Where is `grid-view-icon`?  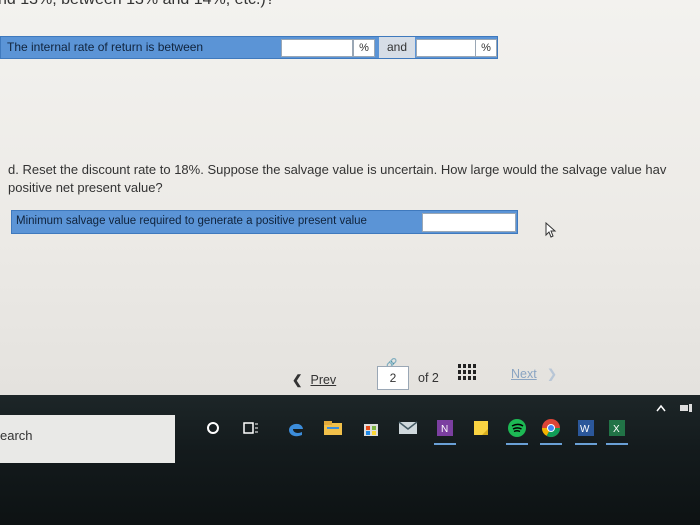
grid-view-icon is located at coordinates (467, 372).